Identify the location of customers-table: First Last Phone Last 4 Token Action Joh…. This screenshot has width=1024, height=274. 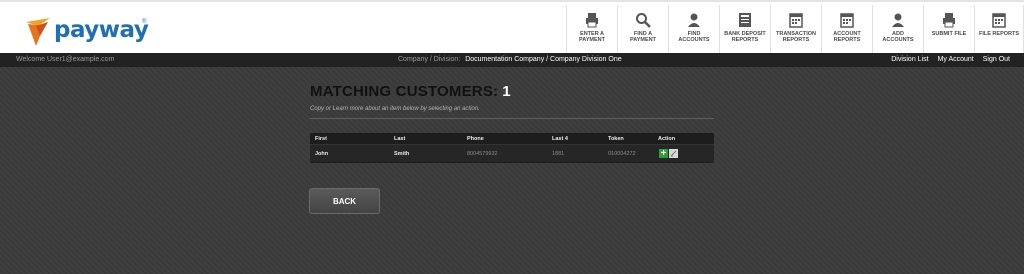
(512, 148).